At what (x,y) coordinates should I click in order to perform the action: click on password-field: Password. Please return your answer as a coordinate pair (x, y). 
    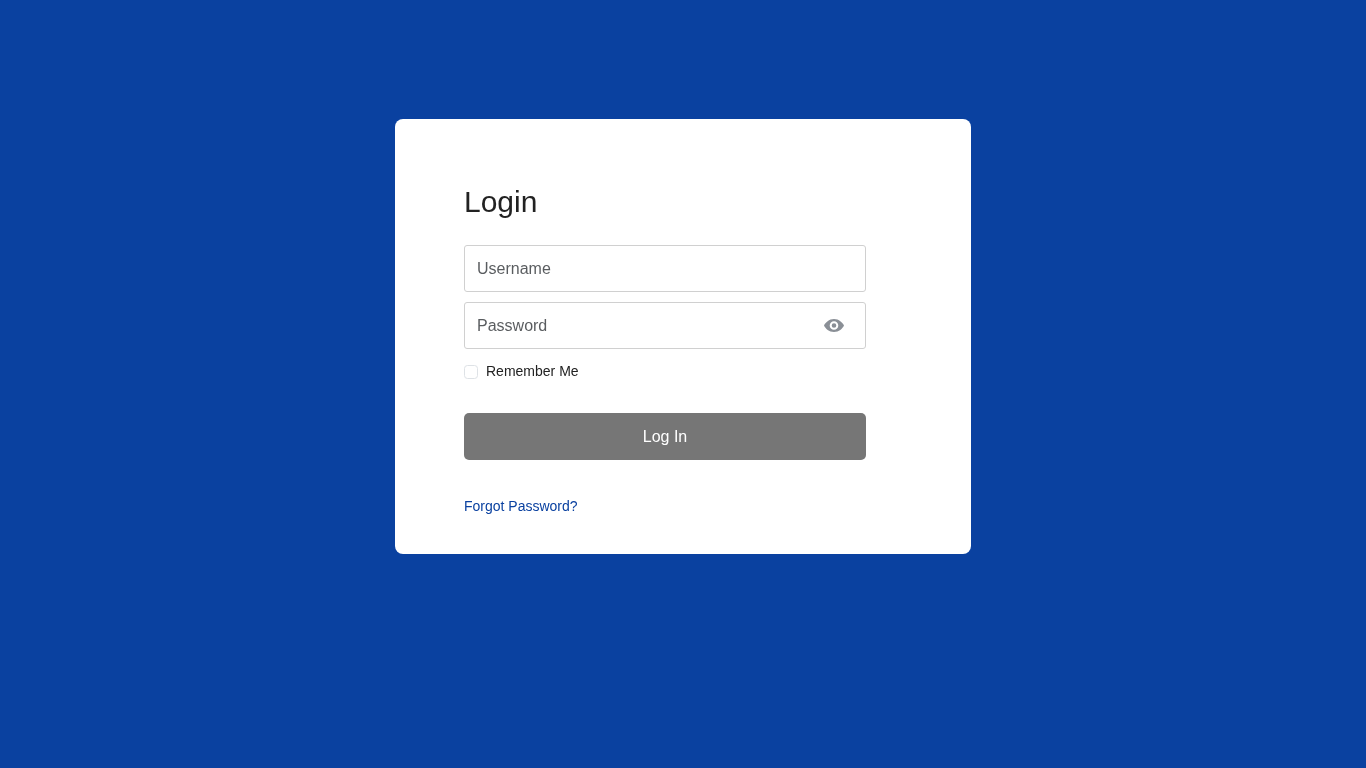
    Looking at the image, I should click on (665, 325).